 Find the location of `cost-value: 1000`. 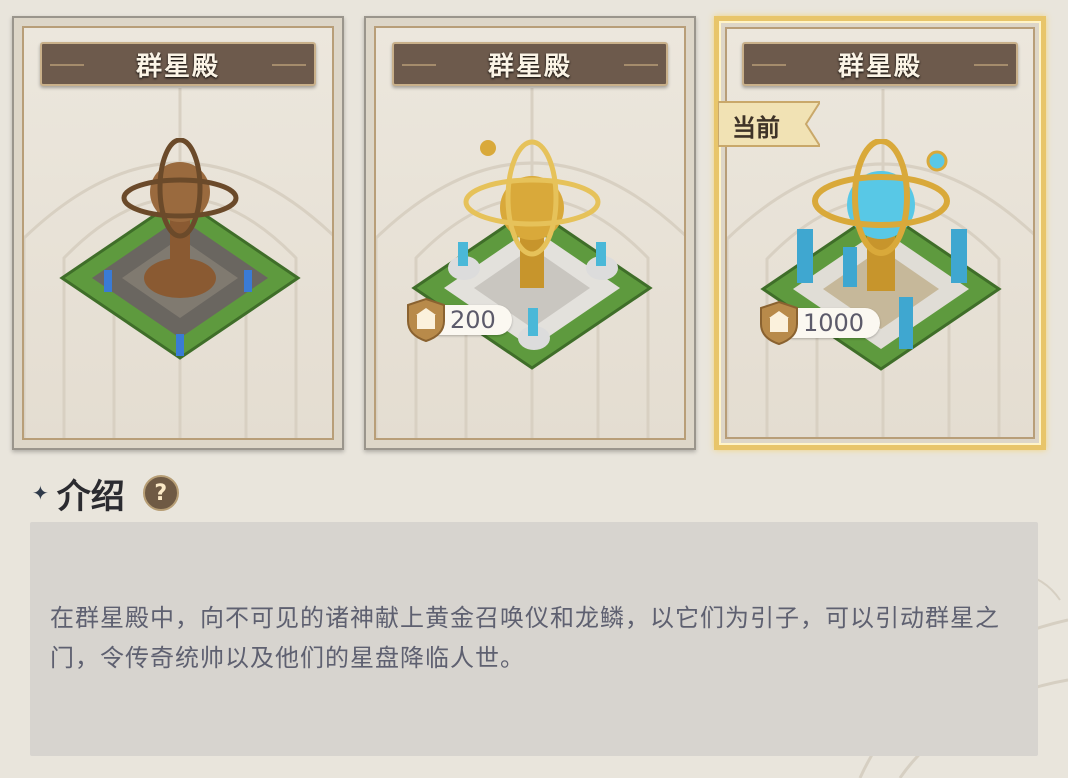

cost-value: 1000 is located at coordinates (834, 323).